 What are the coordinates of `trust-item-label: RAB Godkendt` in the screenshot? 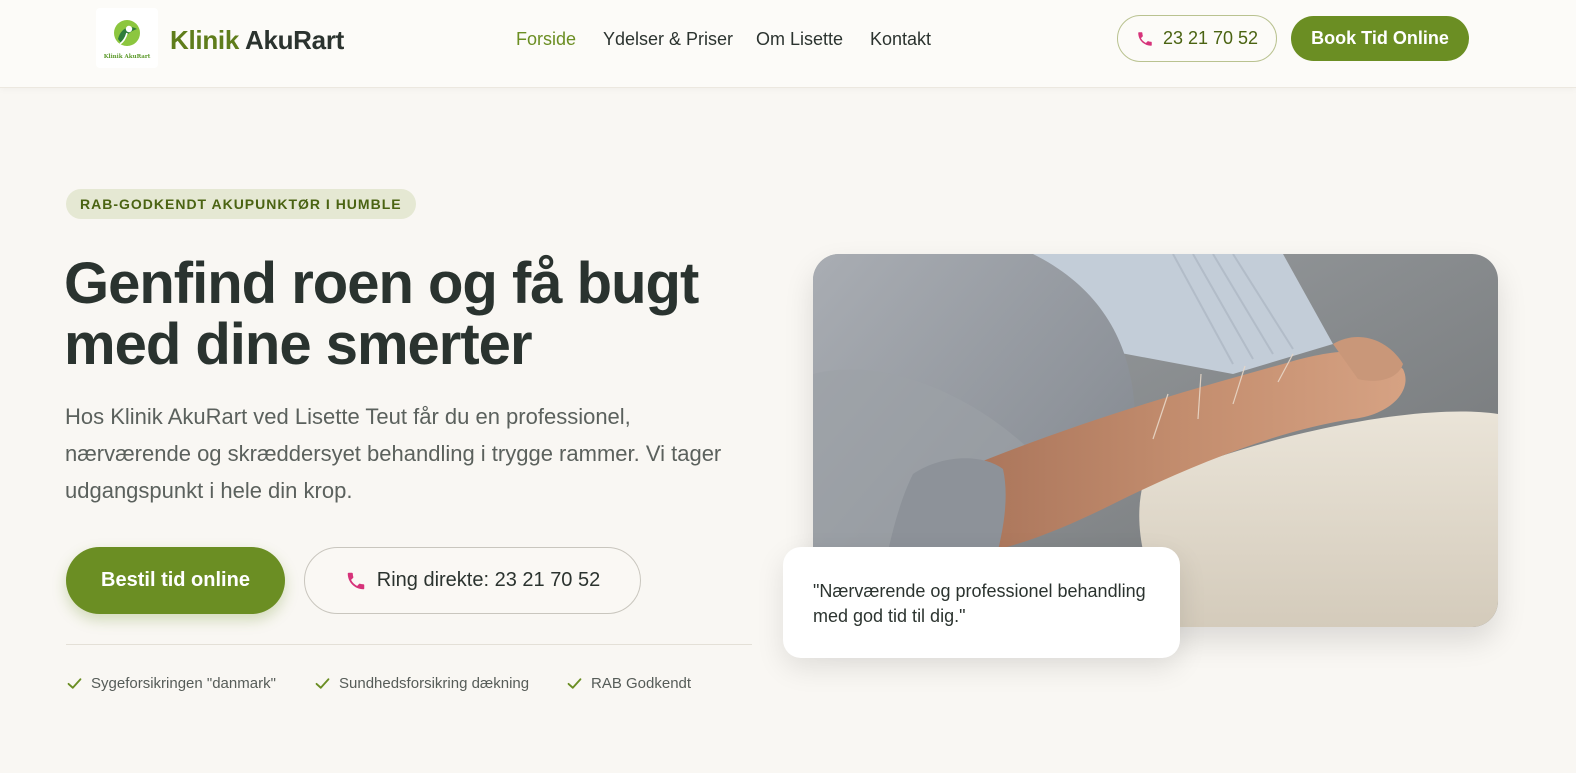 It's located at (641, 683).